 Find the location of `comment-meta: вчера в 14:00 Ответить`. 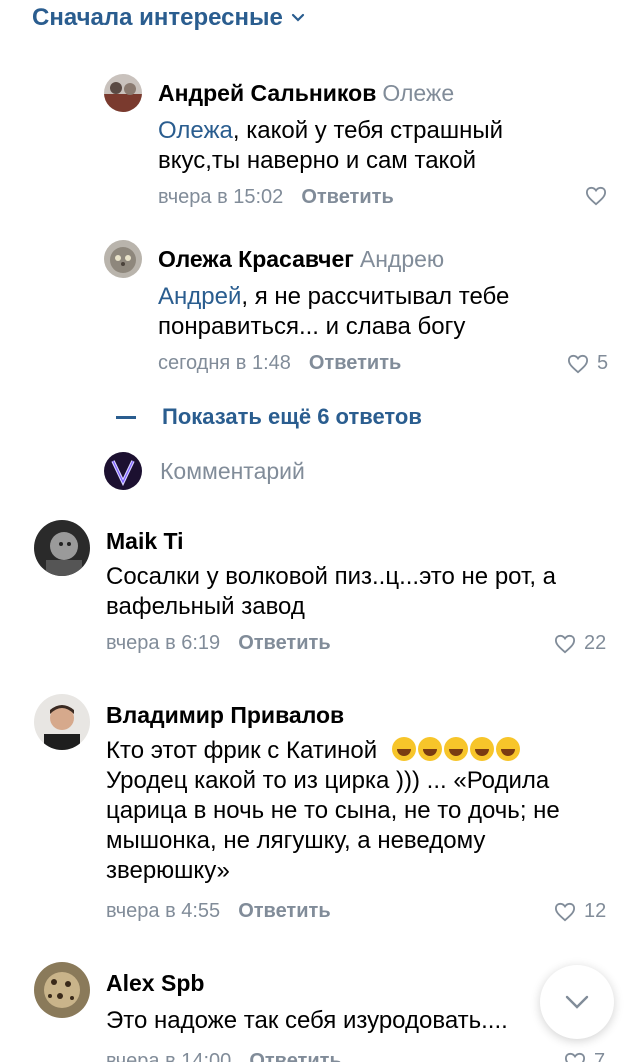

comment-meta: вчера в 14:00 Ответить is located at coordinates (224, 1056).